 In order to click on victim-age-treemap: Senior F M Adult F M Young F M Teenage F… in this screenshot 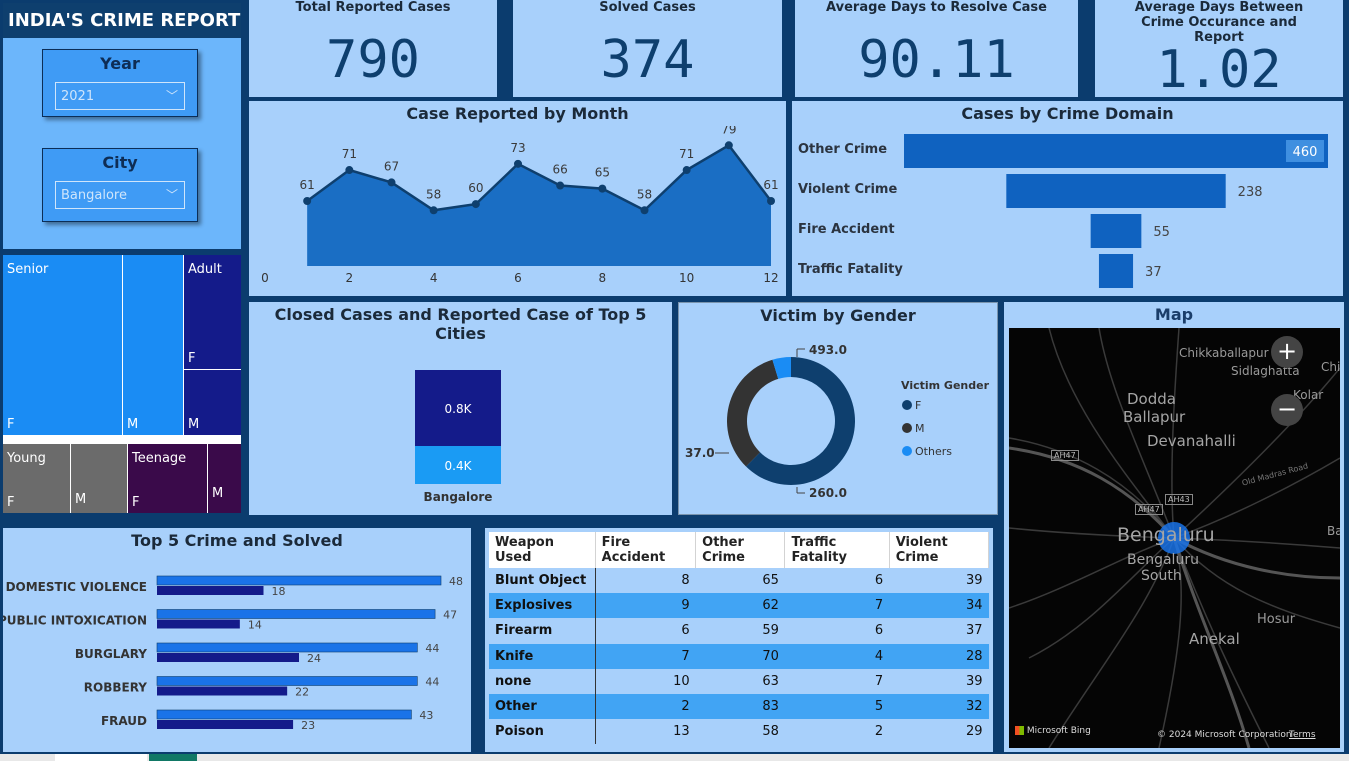, I will do `click(122, 384)`.